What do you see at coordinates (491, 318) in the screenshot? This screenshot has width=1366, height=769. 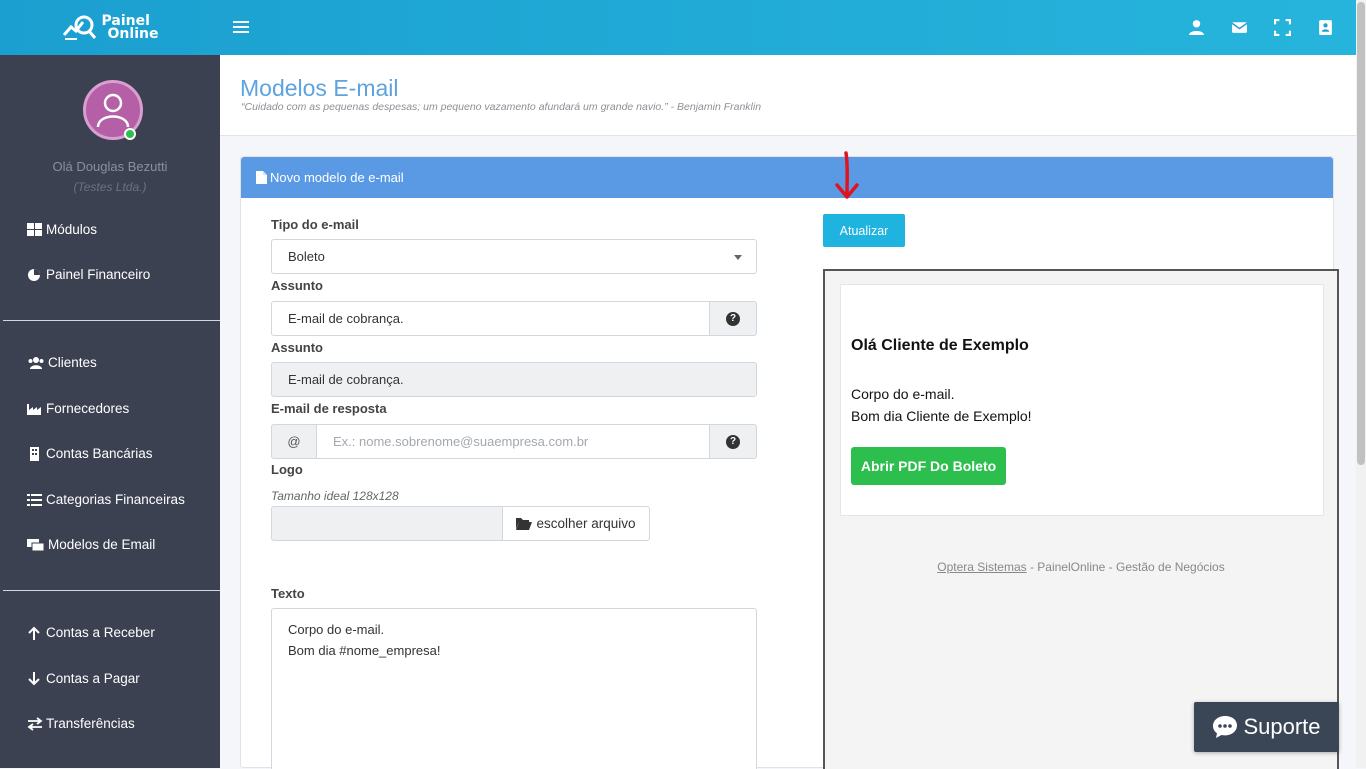 I see `assunto-input: E-mail de cobrança.` at bounding box center [491, 318].